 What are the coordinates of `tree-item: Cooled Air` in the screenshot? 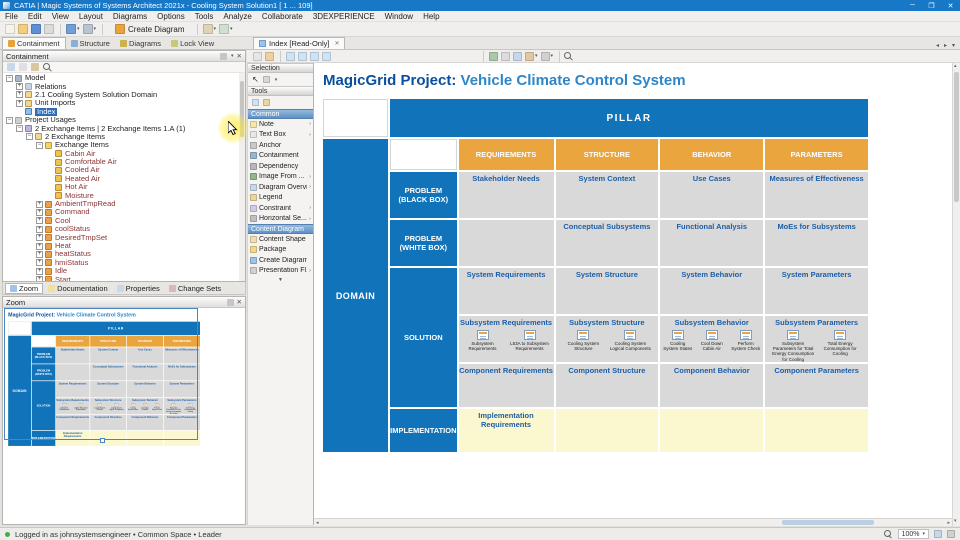 It's located at (124, 170).